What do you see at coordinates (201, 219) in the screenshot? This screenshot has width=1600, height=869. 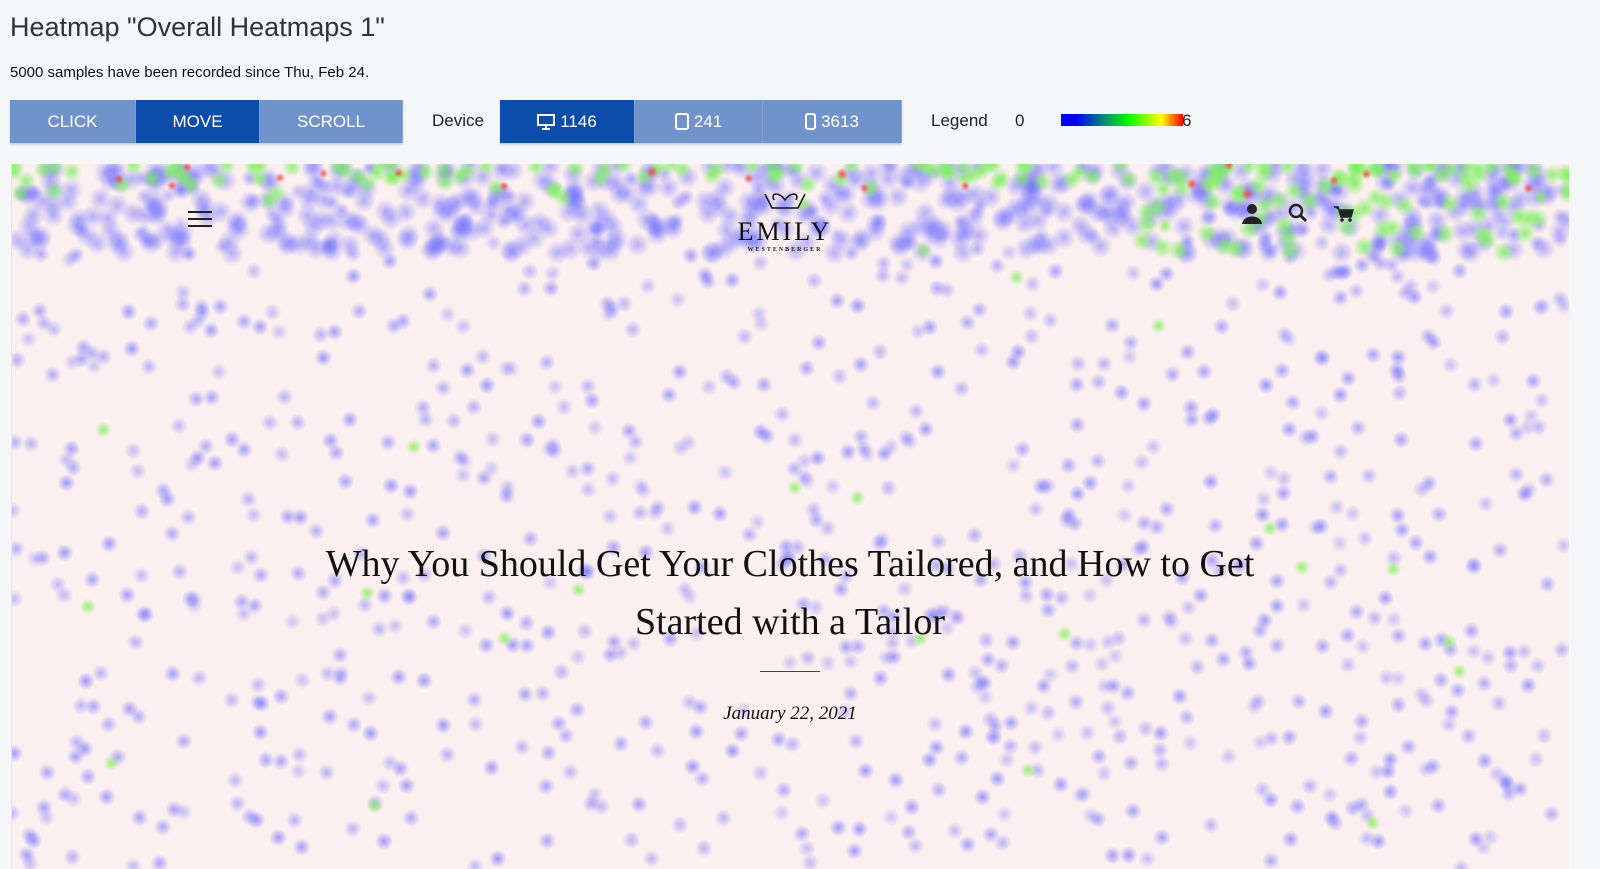 I see `hamburger-menu-icon` at bounding box center [201, 219].